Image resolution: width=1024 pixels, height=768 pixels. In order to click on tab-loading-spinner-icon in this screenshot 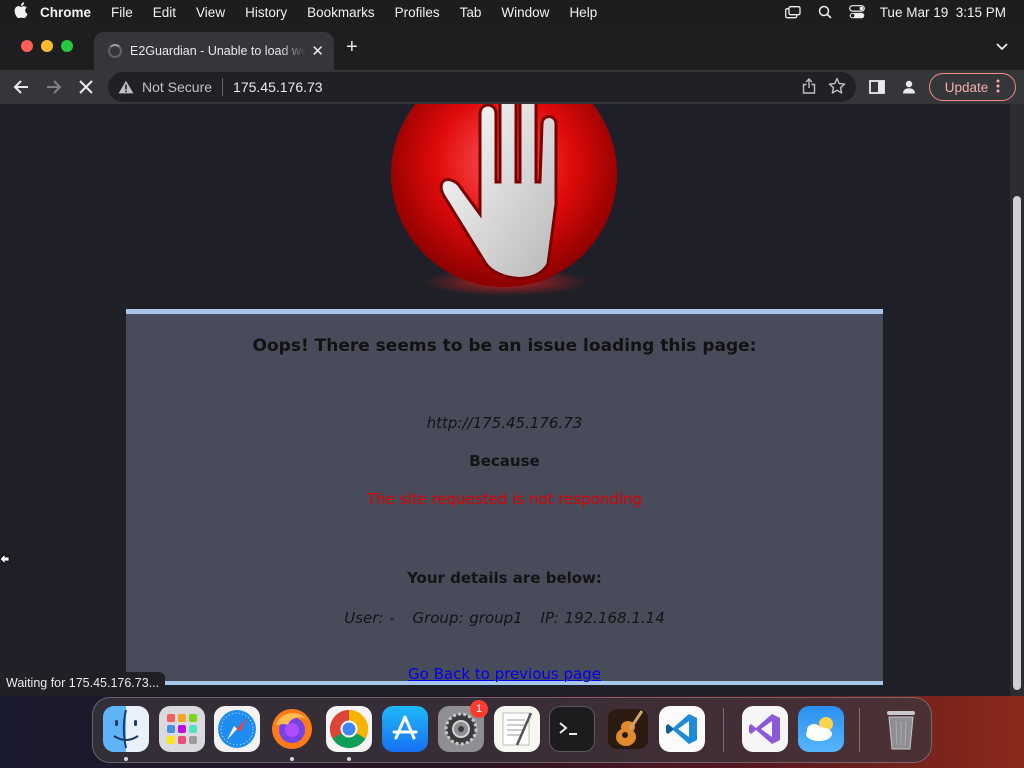, I will do `click(115, 51)`.